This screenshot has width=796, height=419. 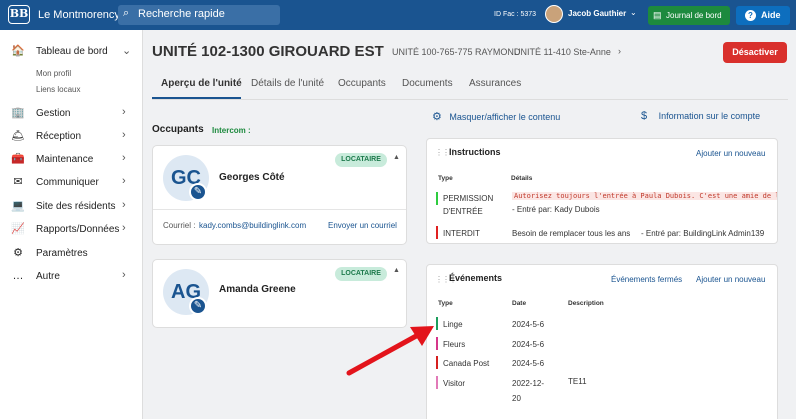 What do you see at coordinates (62, 253) in the screenshot?
I see `sidebar-item-label: Paramètres` at bounding box center [62, 253].